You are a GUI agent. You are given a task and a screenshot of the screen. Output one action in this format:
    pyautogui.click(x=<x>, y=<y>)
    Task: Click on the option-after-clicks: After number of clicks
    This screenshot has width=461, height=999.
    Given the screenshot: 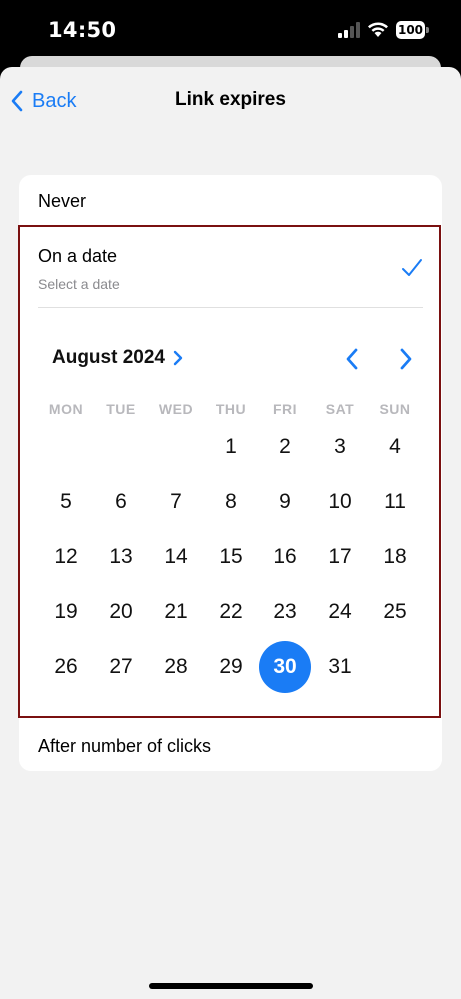 What is the action you would take?
    pyautogui.click(x=124, y=746)
    